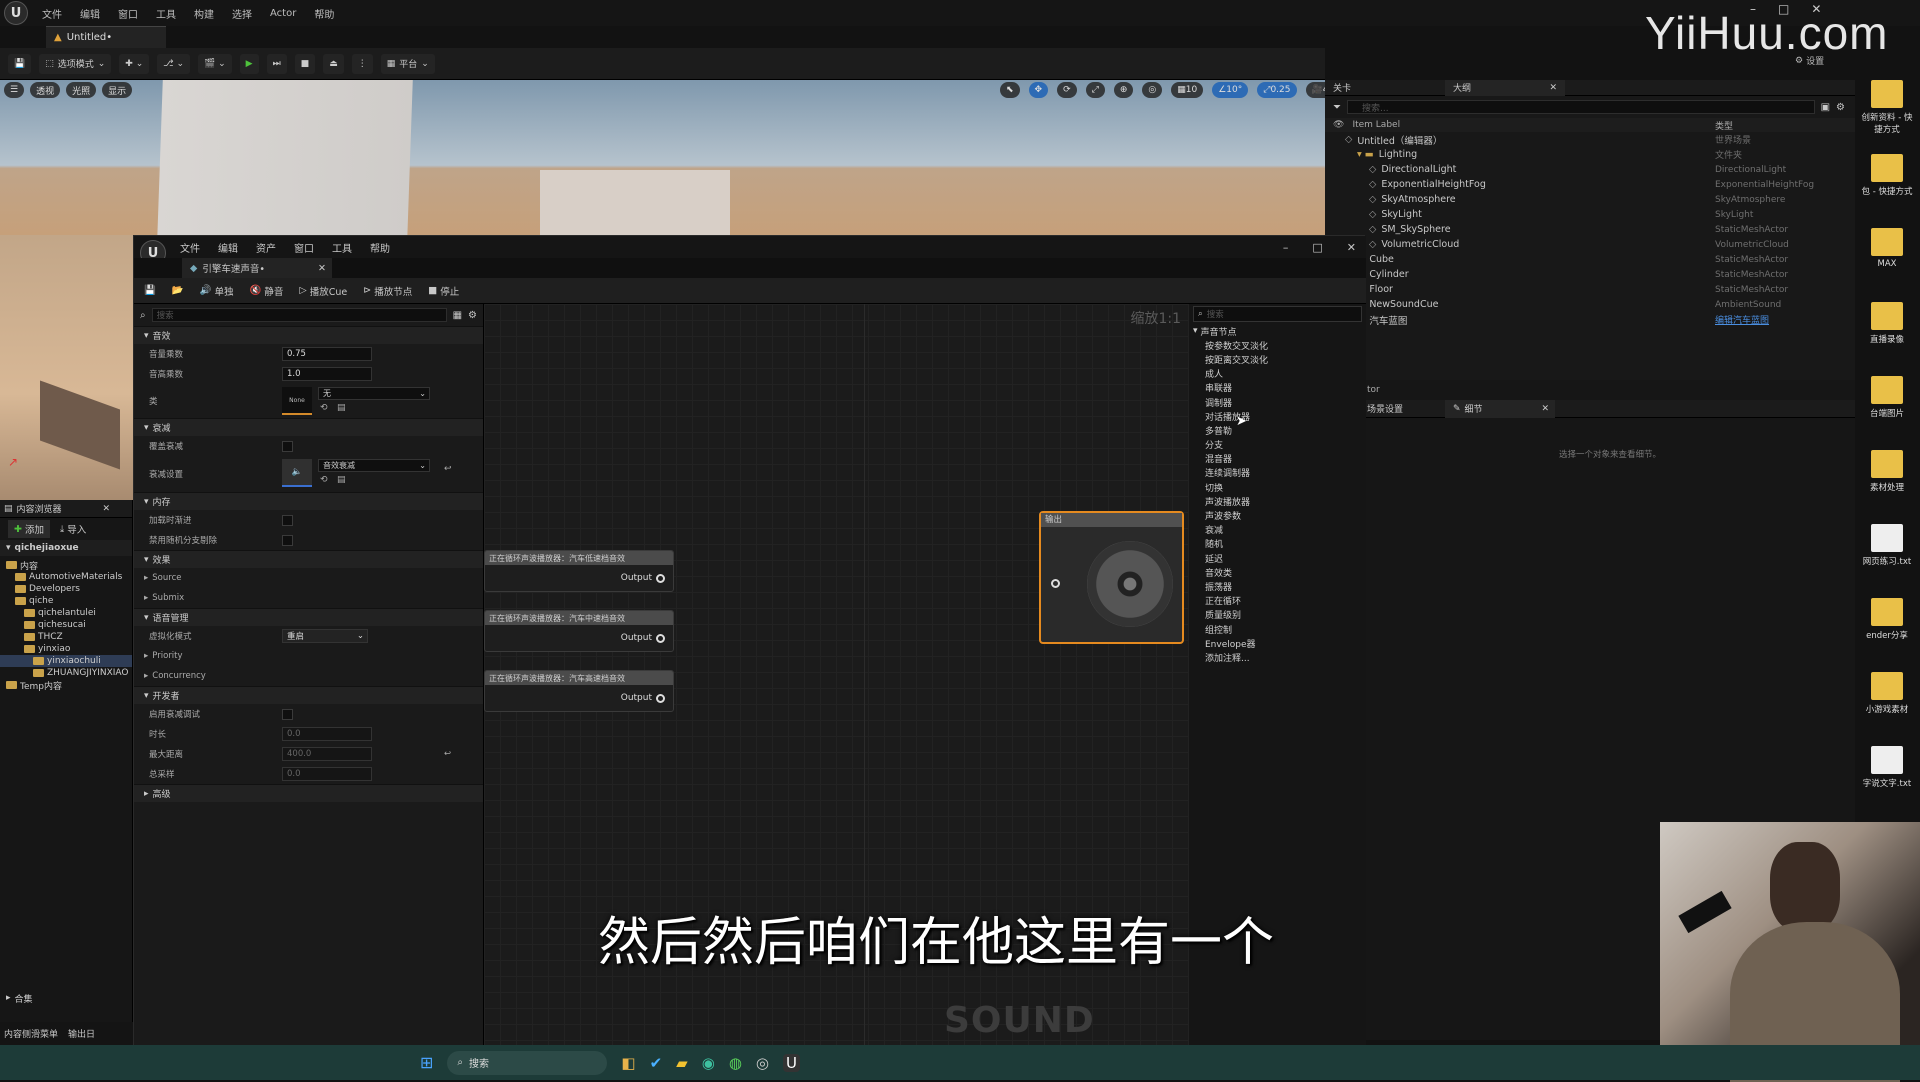 The width and height of the screenshot is (1920, 1082). Describe the element at coordinates (1590, 244) in the screenshot. I see `outliner-row: ◇ VolumetricCloud VolumetricCloud` at that location.